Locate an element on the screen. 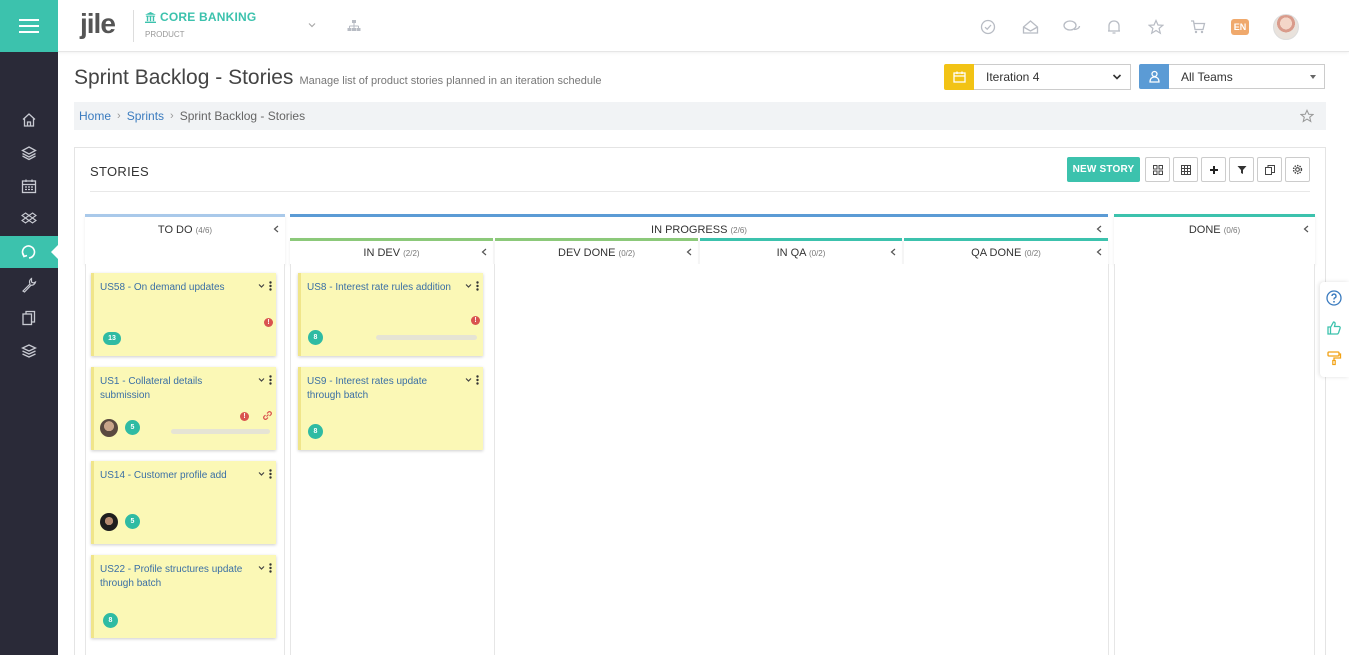 This screenshot has height=655, width=1349. sidebar-item-layers is located at coordinates (29, 153).